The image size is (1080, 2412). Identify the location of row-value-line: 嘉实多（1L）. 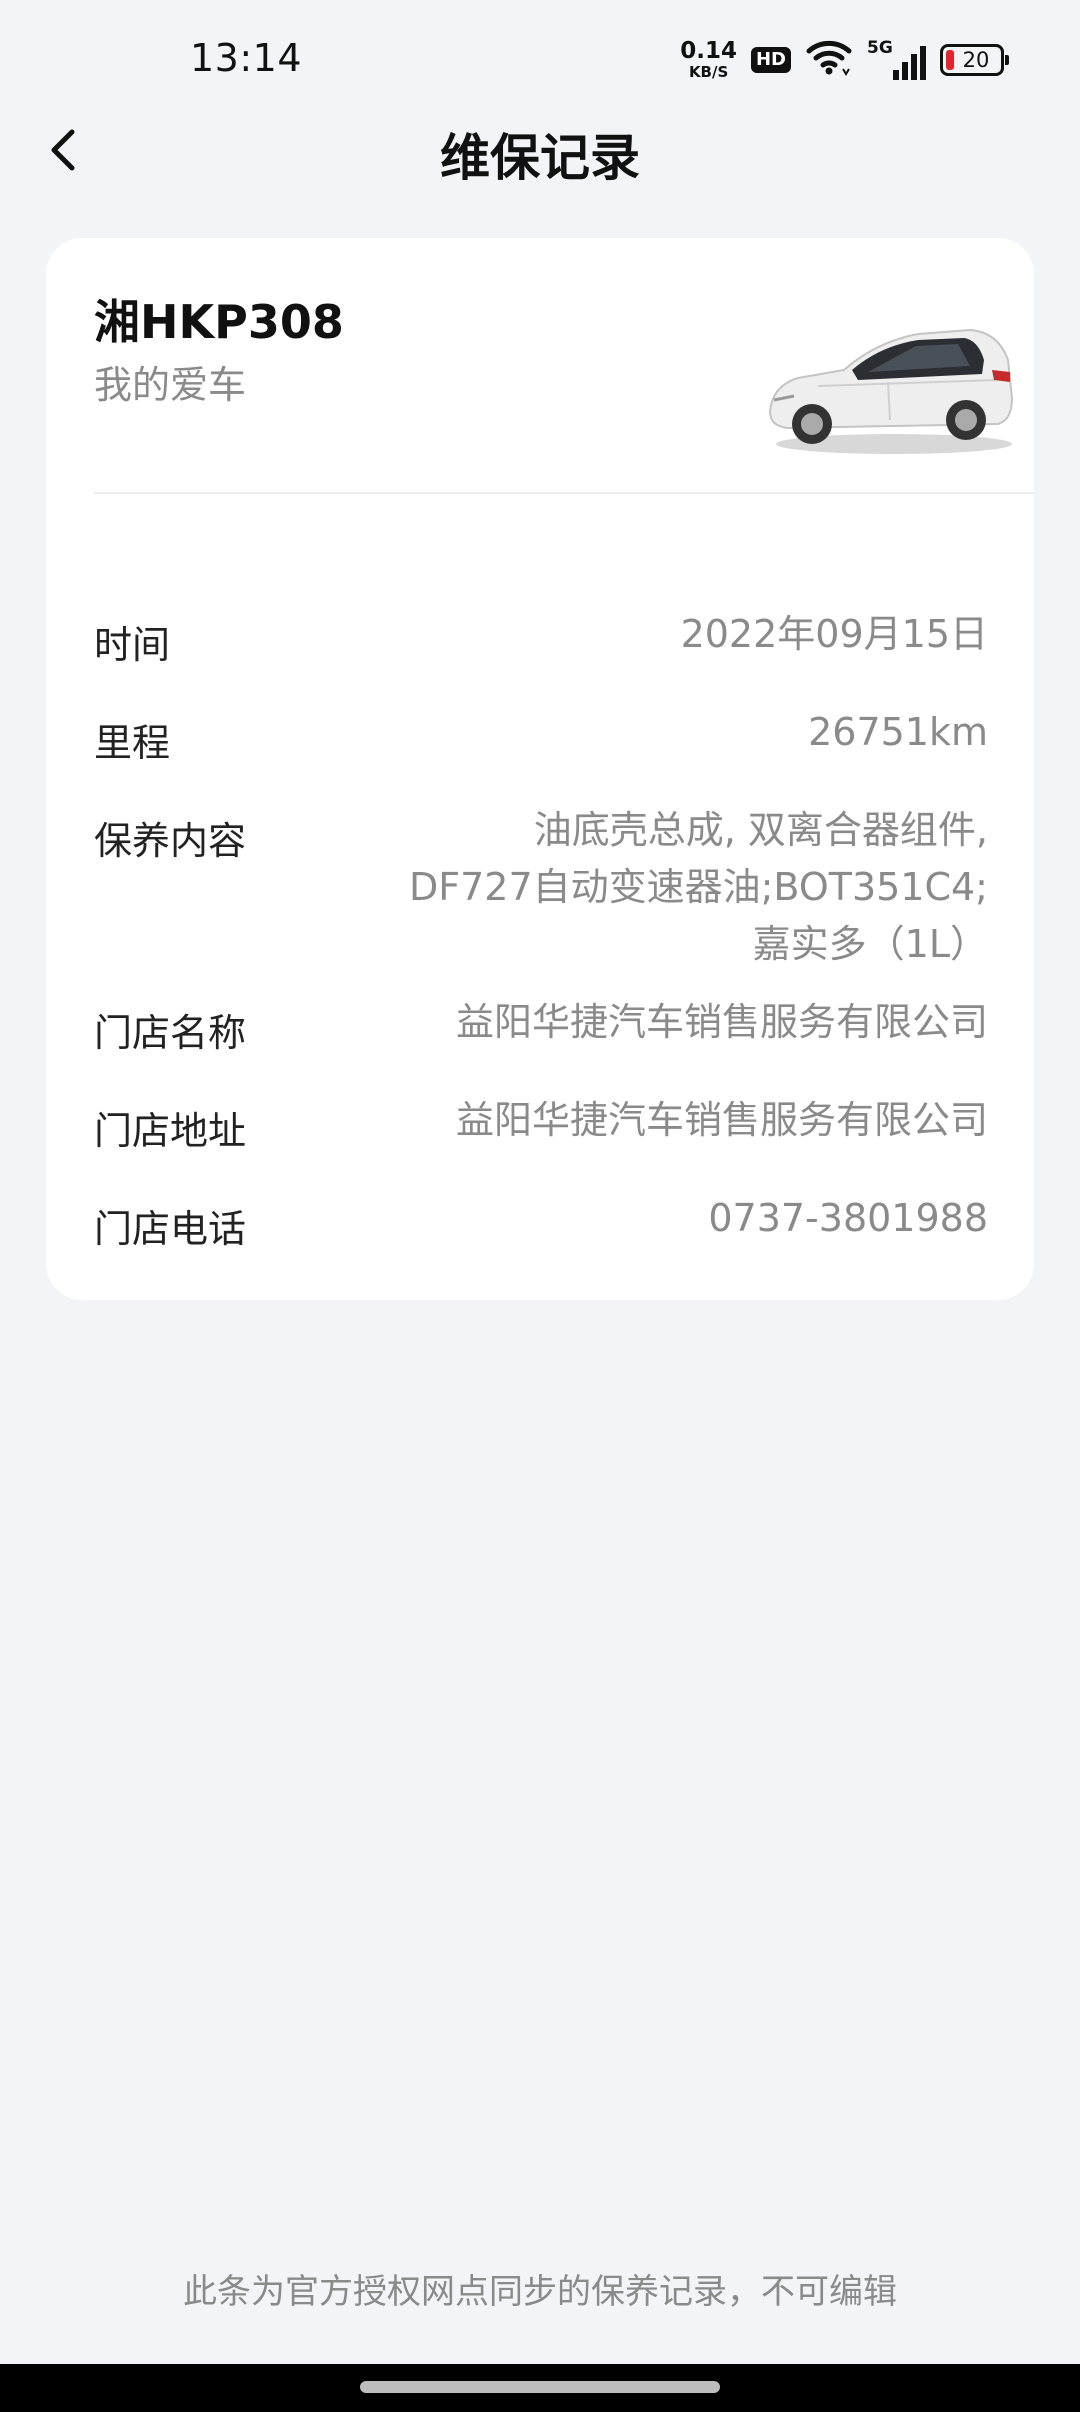
(870, 944).